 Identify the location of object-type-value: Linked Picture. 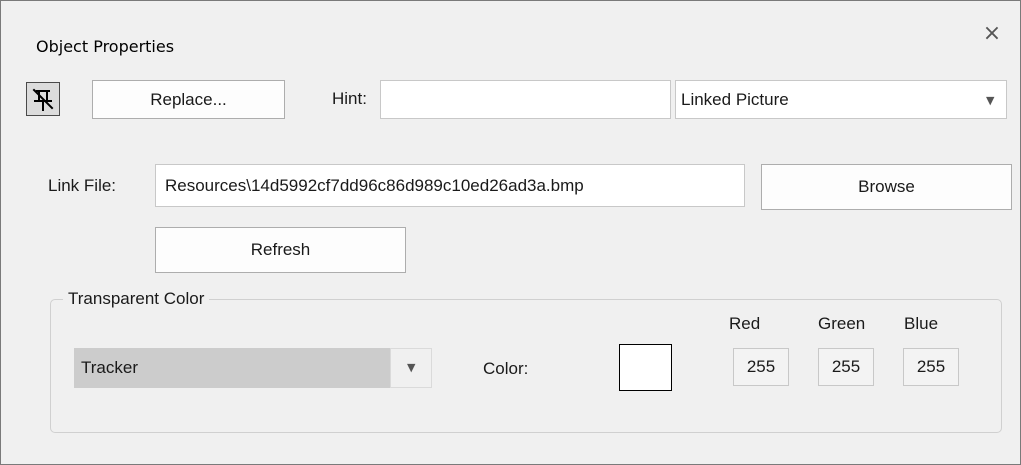
(735, 99).